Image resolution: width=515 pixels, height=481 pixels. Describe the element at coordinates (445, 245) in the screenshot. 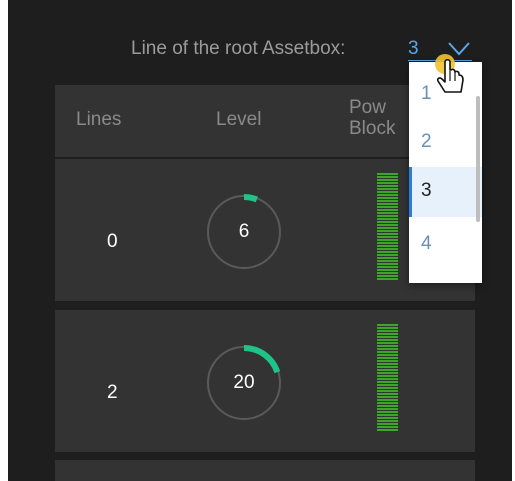

I see `dropdown-option-4: 4` at that location.